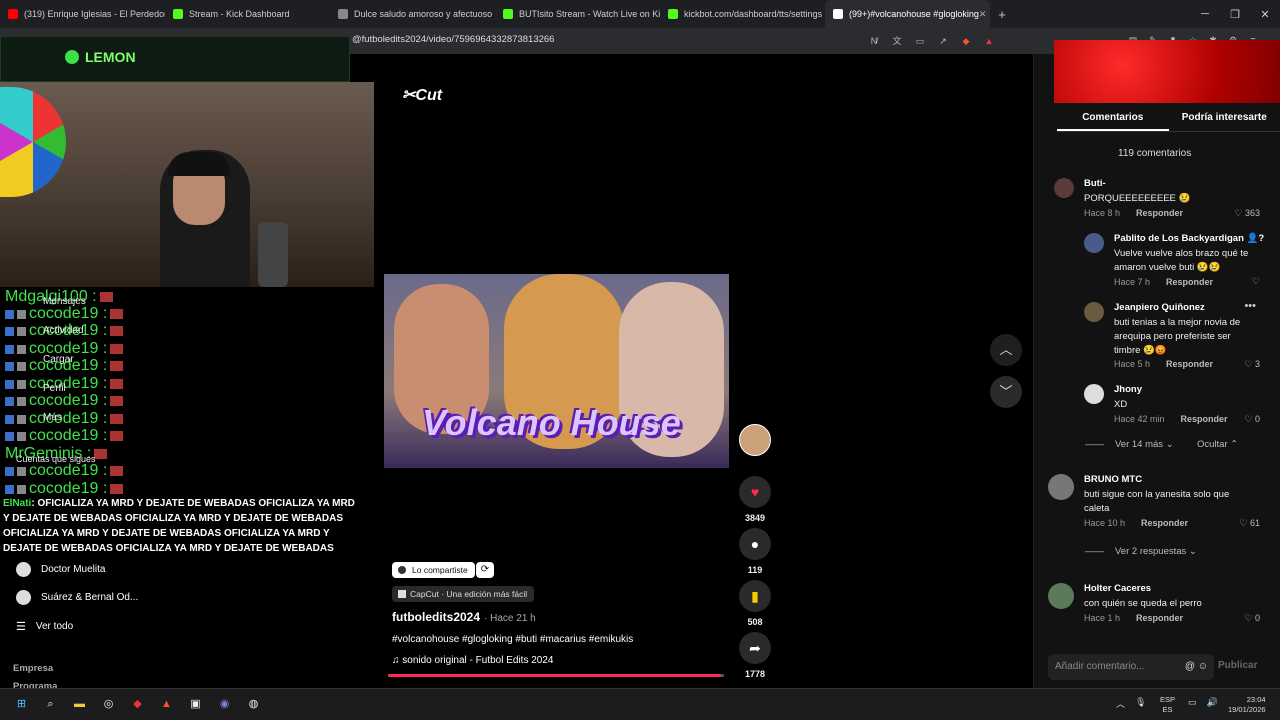 Image resolution: width=1280 pixels, height=720 pixels. Describe the element at coordinates (874, 41) in the screenshot. I see `no-translate-icon: N̸` at that location.